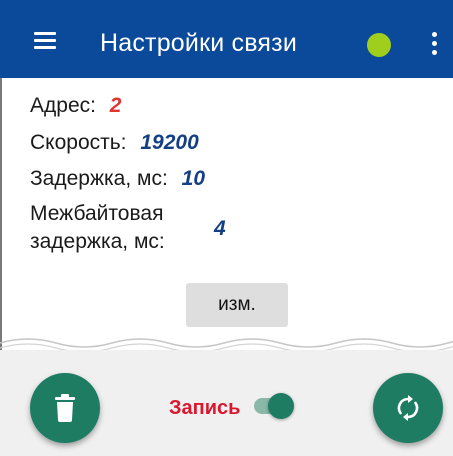  I want to click on interbyte-delay-value: 4, so click(220, 228).